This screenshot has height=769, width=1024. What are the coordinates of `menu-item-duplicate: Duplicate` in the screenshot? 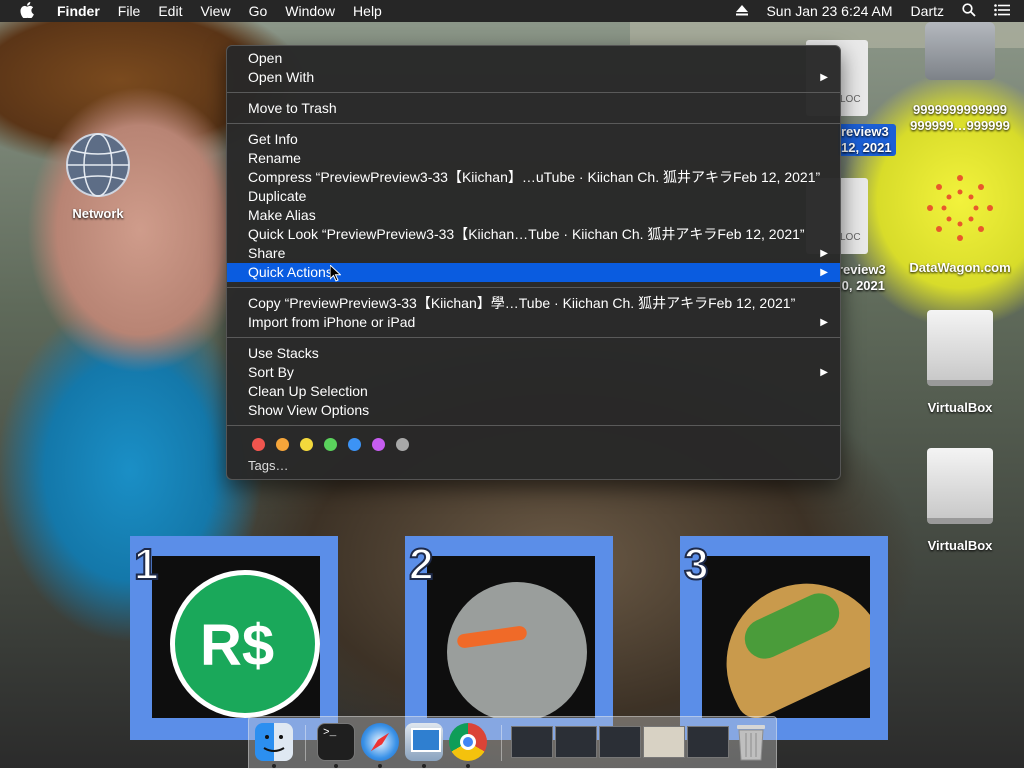 It's located at (533, 196).